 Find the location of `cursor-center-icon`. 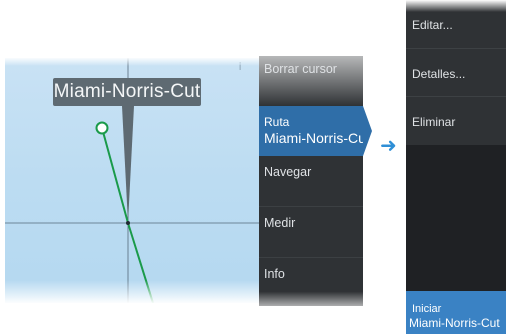

cursor-center-icon is located at coordinates (128, 223).